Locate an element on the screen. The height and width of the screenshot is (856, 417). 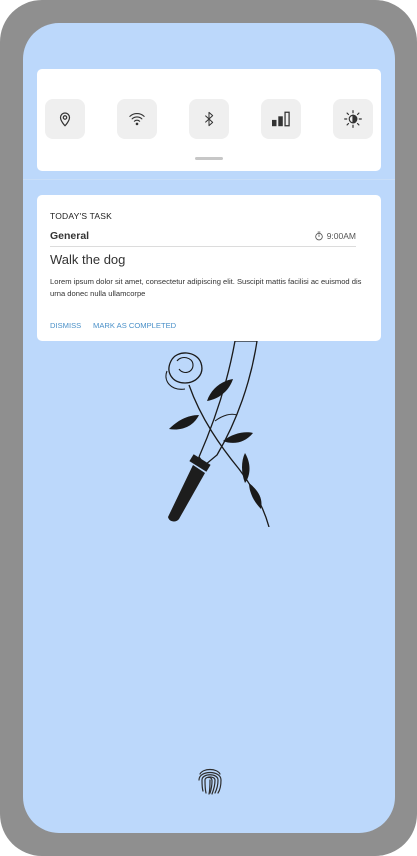
location-pin-icon is located at coordinates (65, 119).